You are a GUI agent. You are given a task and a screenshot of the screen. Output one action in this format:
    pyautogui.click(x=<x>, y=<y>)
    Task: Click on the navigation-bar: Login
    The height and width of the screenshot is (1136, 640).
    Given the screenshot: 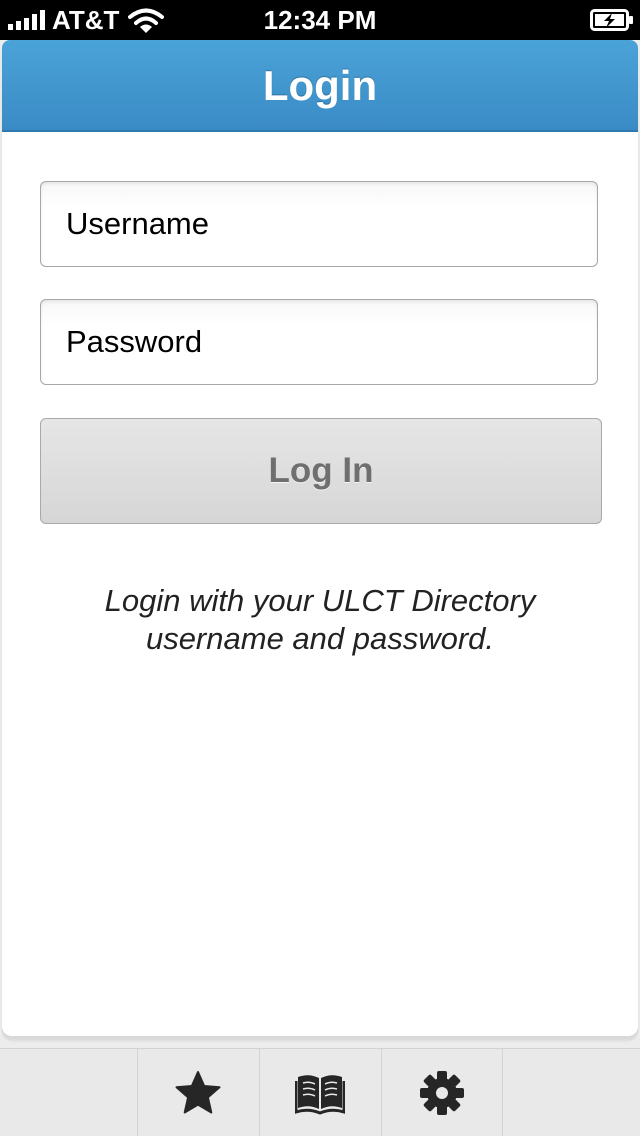 What is the action you would take?
    pyautogui.click(x=320, y=86)
    